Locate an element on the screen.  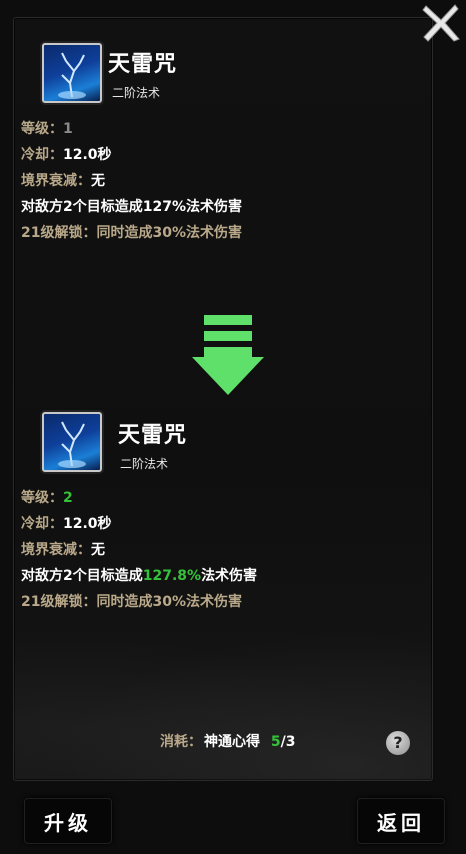
decay-row-current: 境界衰减：无 is located at coordinates (63, 180).